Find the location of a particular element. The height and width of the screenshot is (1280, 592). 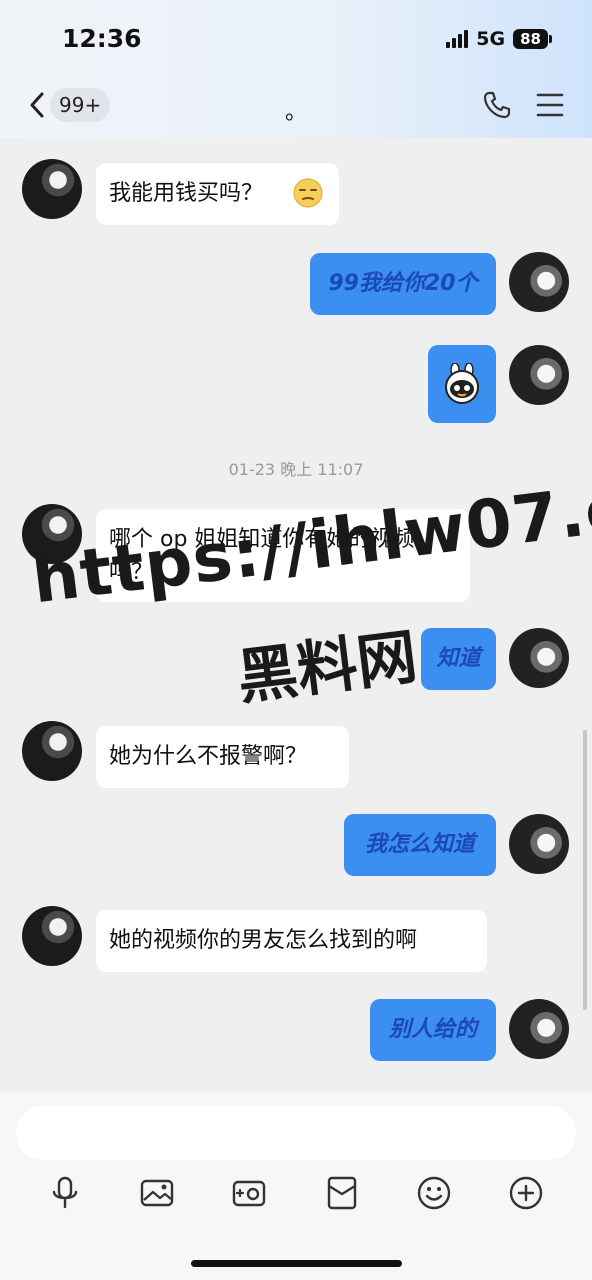

message-text: 知道 is located at coordinates (458, 658).